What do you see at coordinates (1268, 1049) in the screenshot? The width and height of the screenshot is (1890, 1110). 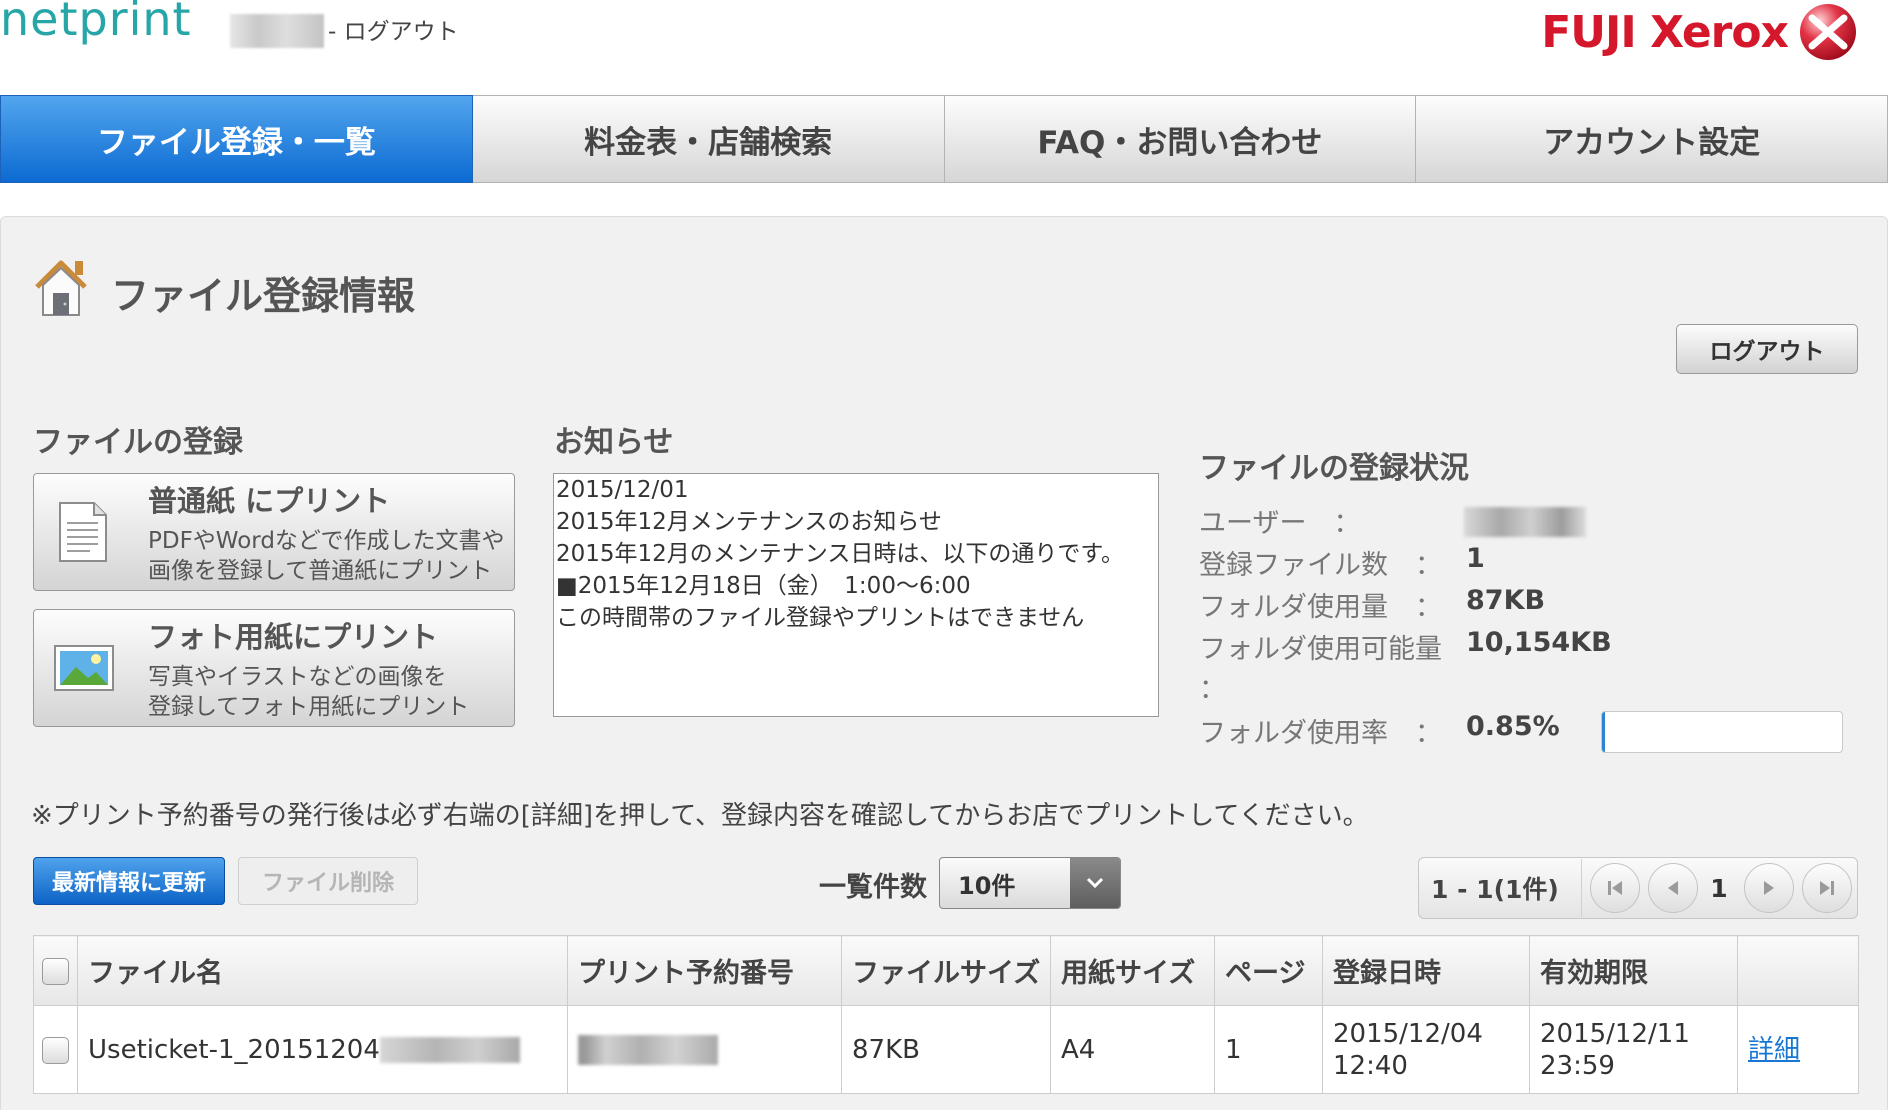 I see `pages-cell: 1` at bounding box center [1268, 1049].